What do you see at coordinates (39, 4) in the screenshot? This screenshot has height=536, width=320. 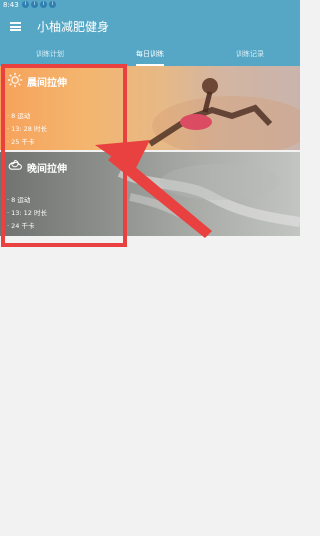 I see `notification-icons: i i i i` at bounding box center [39, 4].